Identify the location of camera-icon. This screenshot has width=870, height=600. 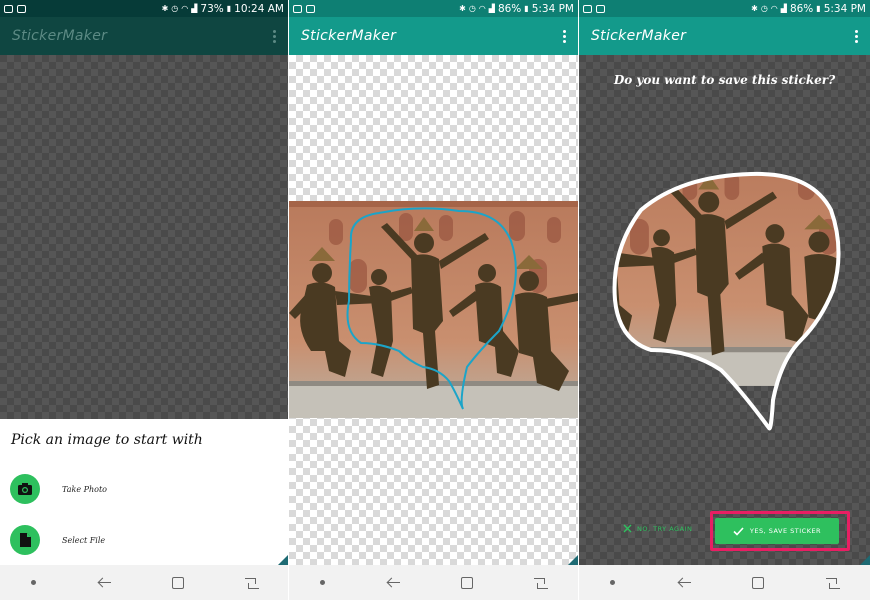
(25, 489).